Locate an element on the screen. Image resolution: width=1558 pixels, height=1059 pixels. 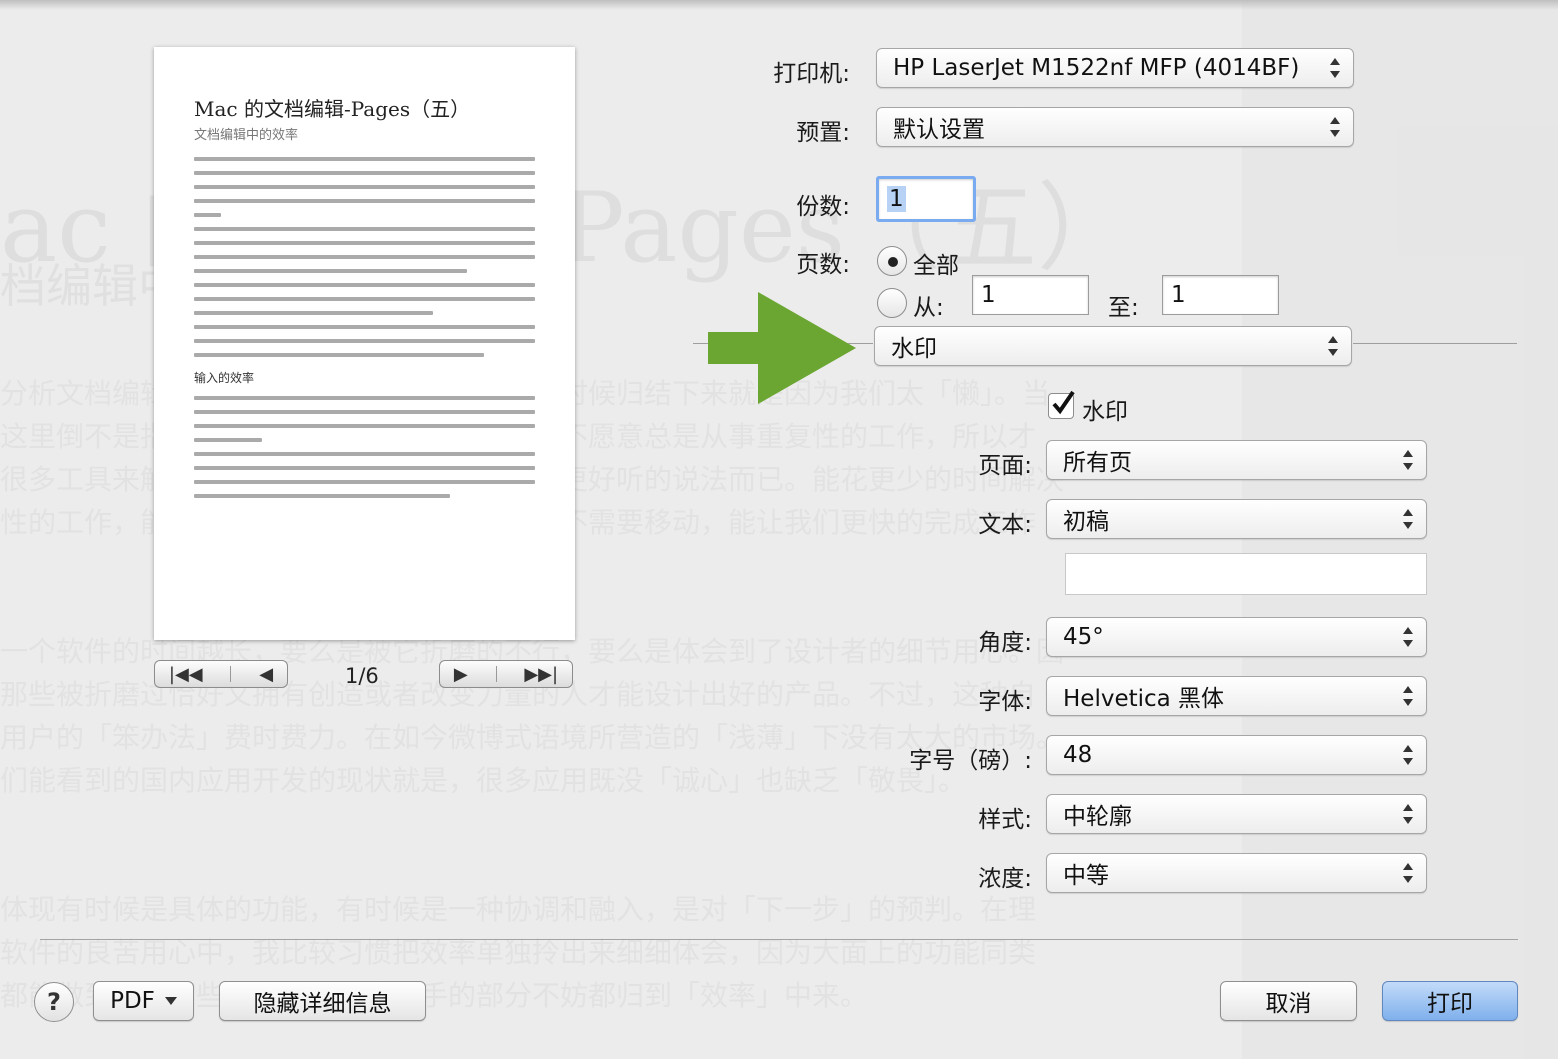
pages-all-radio is located at coordinates (892, 261).